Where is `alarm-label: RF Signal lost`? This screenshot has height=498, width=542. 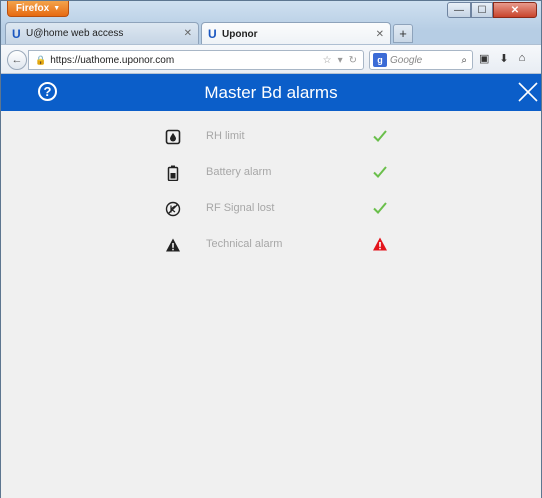
alarm-label: RF Signal lost is located at coordinates (240, 208).